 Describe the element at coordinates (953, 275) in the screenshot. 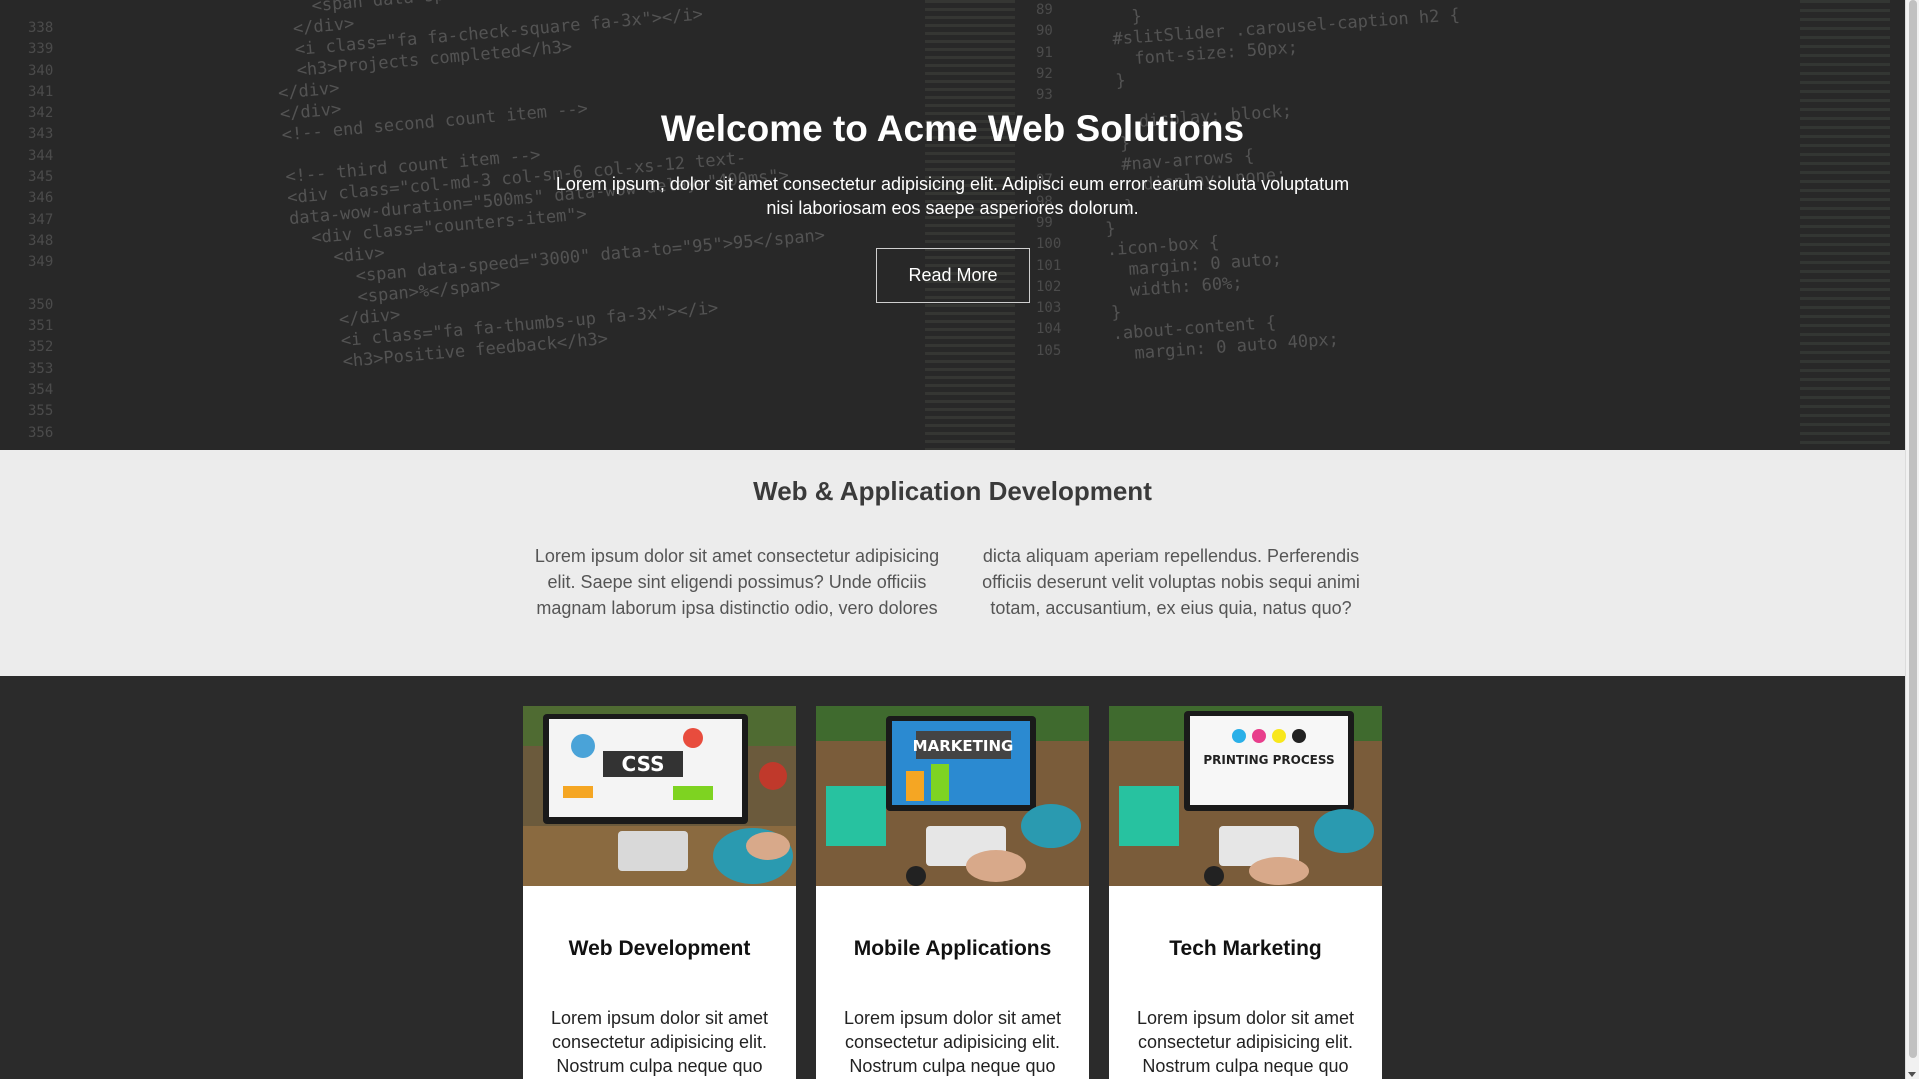

I see `read-more-button: Read More` at that location.